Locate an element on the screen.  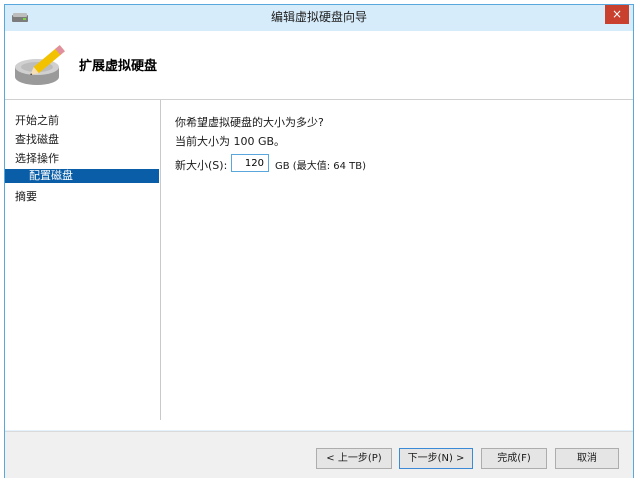
nav-step-choose-action: 选择操作 is located at coordinates (37, 158).